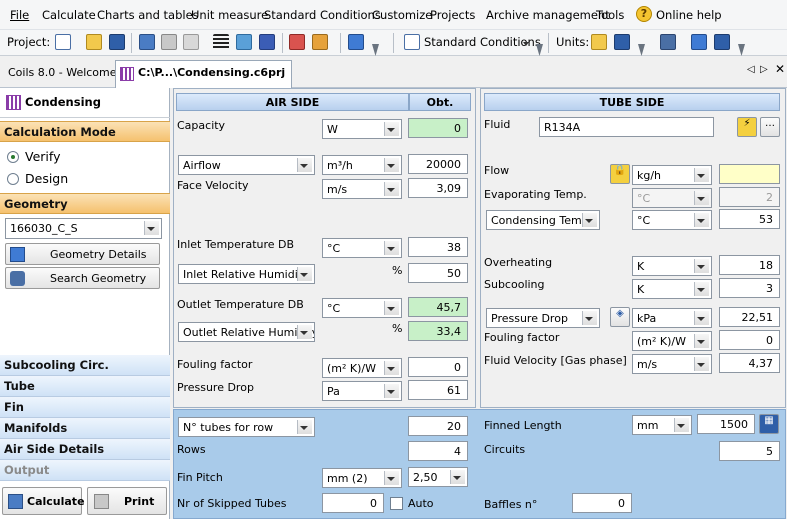 The width and height of the screenshot is (787, 519). I want to click on edit-icon, so click(699, 42).